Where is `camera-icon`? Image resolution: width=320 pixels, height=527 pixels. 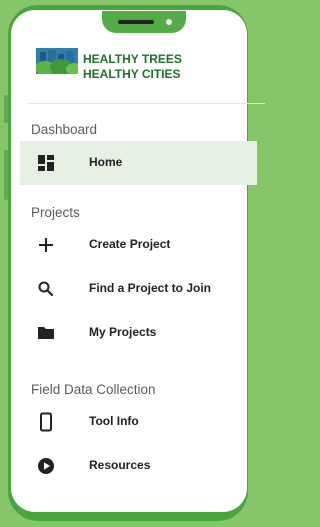
camera-icon is located at coordinates (169, 22).